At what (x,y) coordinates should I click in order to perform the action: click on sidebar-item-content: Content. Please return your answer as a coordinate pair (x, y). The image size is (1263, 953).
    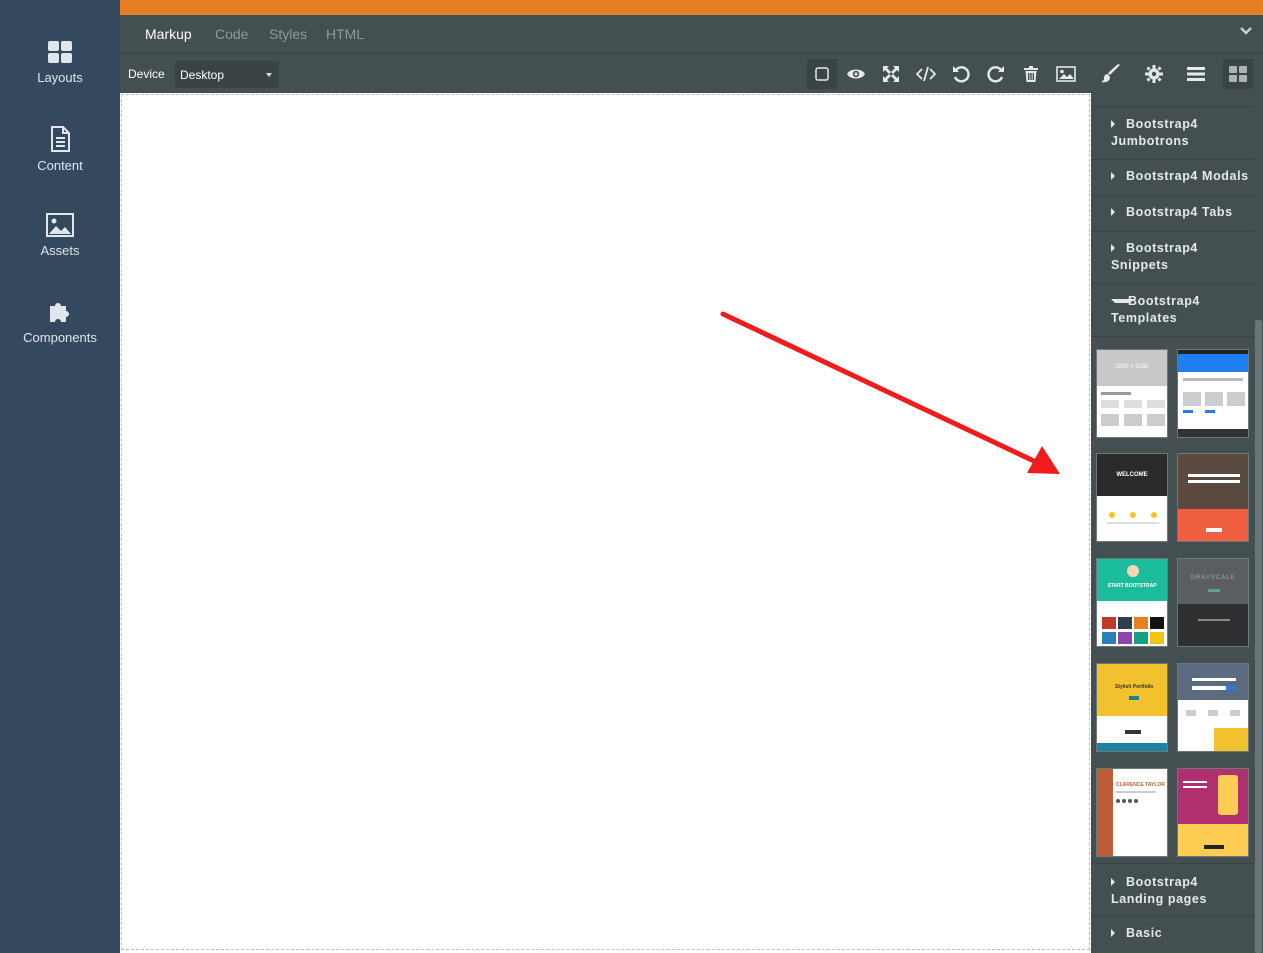
    Looking at the image, I should click on (60, 149).